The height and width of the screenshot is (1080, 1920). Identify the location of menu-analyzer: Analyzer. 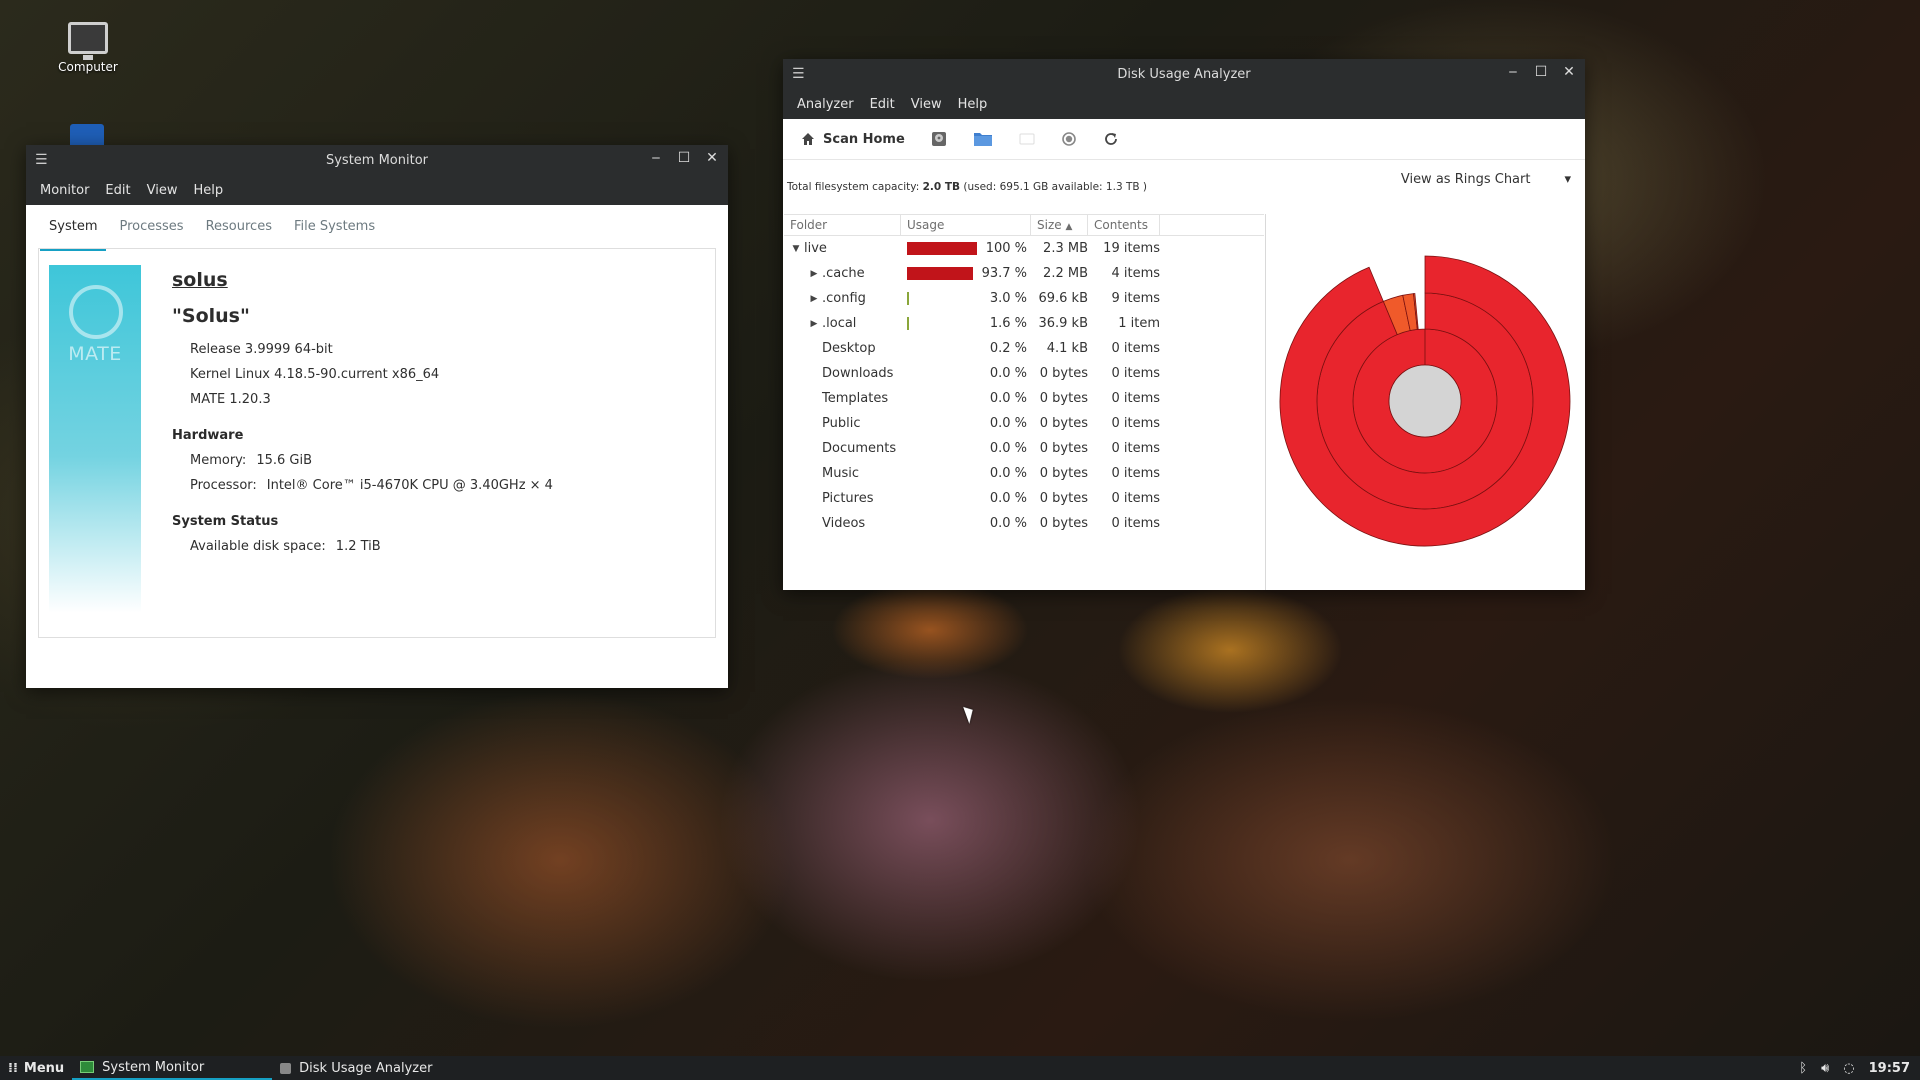
(825, 104).